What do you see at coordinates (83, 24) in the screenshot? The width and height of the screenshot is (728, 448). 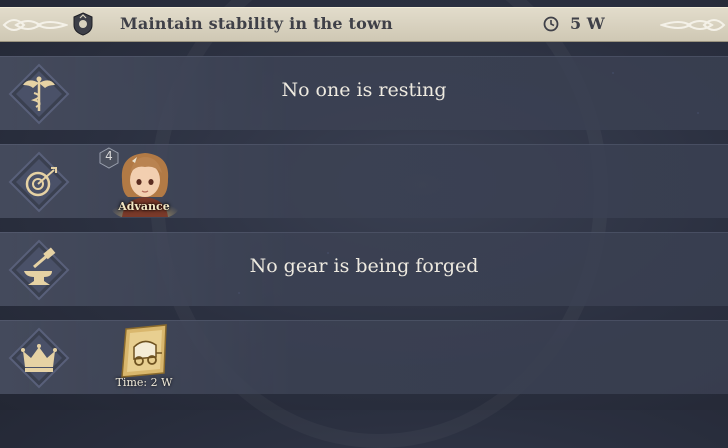 I see `shield-badge-icon` at bounding box center [83, 24].